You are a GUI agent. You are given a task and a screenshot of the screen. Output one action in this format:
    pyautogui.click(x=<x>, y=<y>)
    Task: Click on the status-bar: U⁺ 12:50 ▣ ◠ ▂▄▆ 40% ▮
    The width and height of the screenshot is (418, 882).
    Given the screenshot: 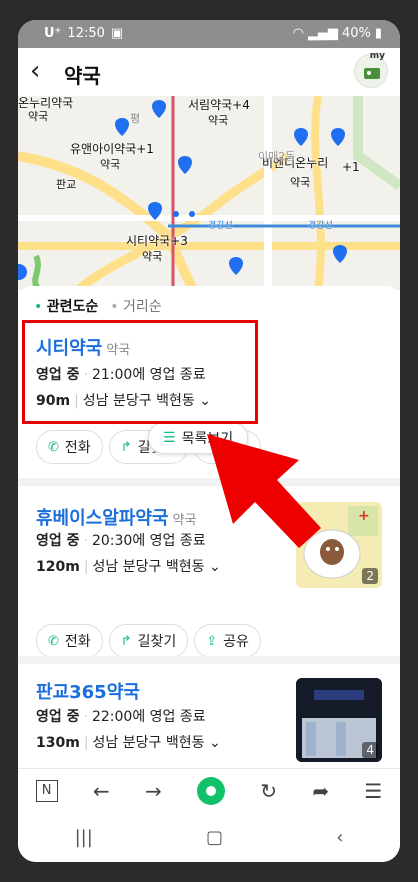 What is the action you would take?
    pyautogui.click(x=209, y=34)
    